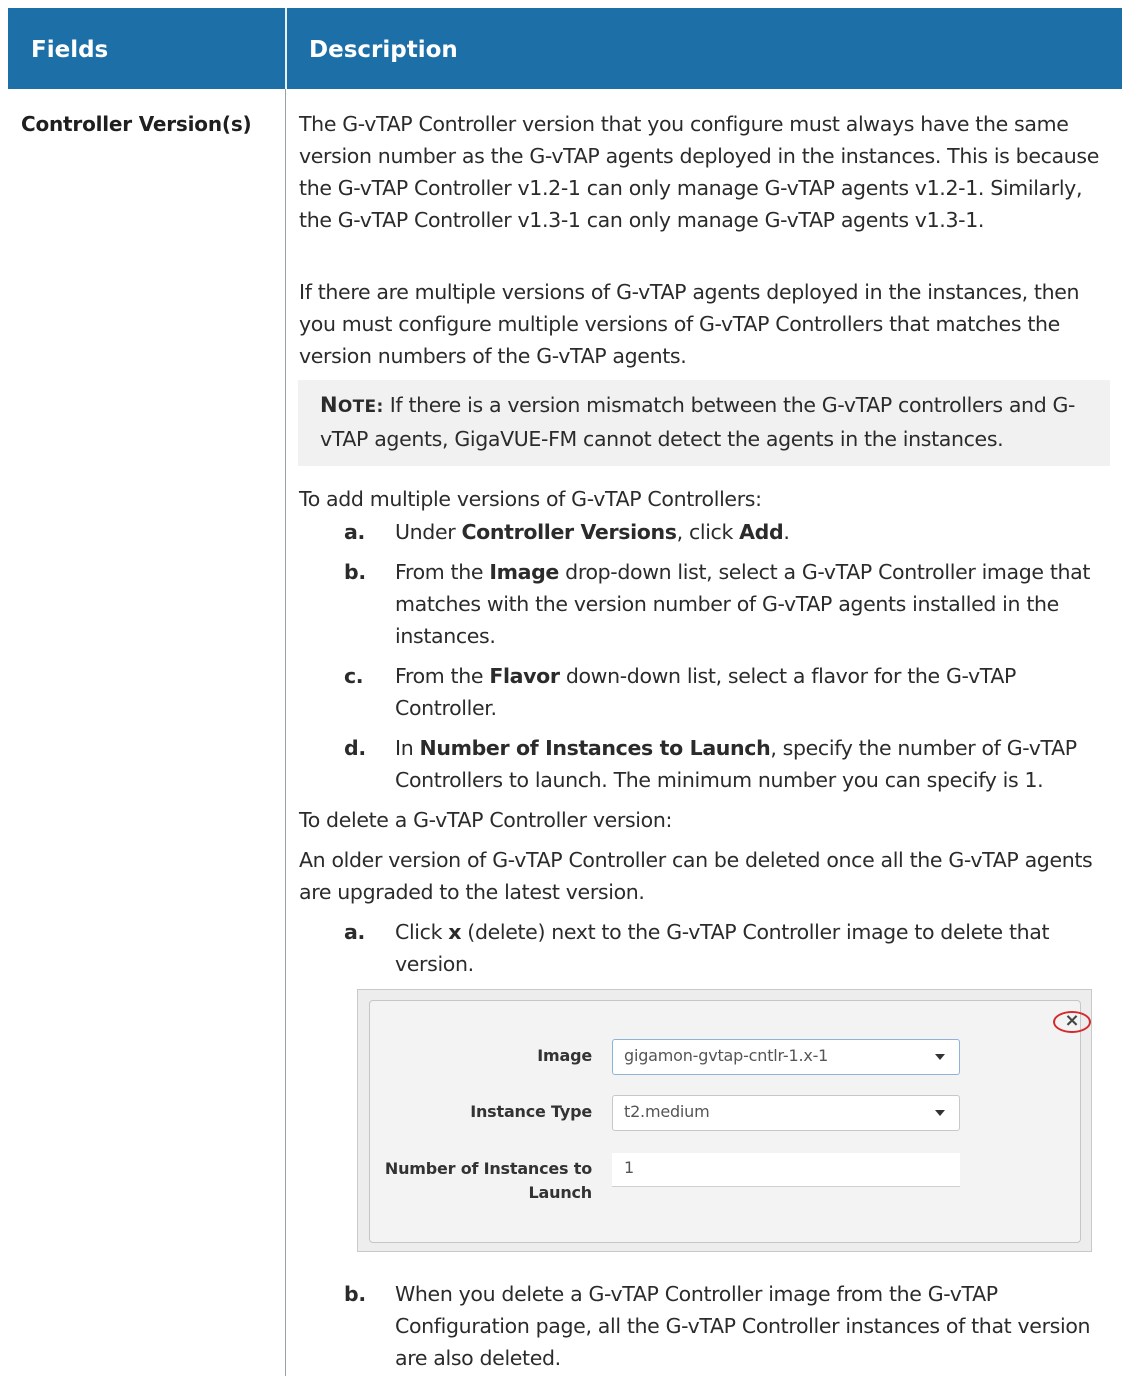  What do you see at coordinates (70, 50) in the screenshot?
I see `fields-column-header: Fields` at bounding box center [70, 50].